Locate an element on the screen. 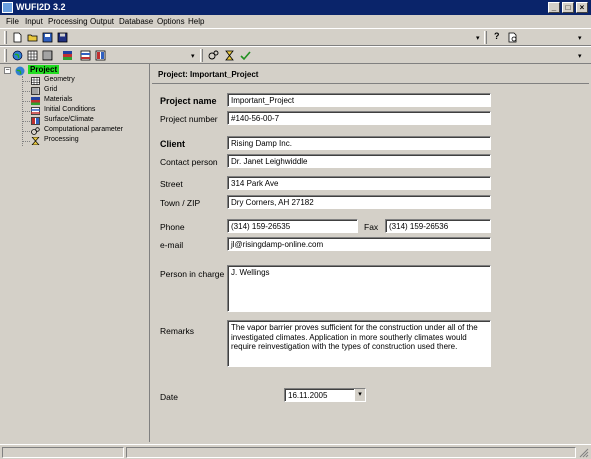 This screenshot has width=591, height=459. town-zip-field: Dry Corners, AH 27182 is located at coordinates (359, 202).